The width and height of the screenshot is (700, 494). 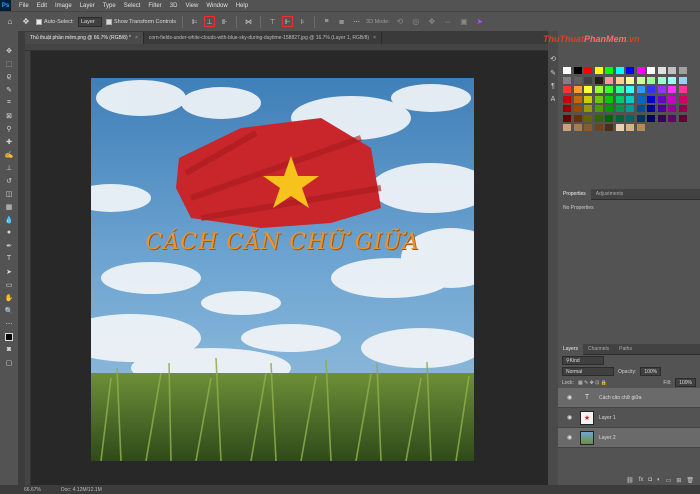 I want to click on auto-select-target-dropdown: Layer, so click(x=89, y=21).